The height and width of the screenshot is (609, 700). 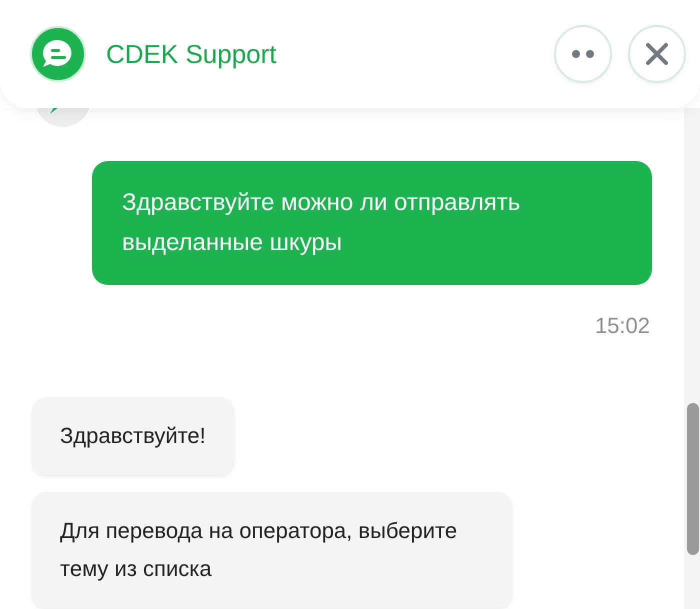 I want to click on close-icon, so click(x=657, y=54).